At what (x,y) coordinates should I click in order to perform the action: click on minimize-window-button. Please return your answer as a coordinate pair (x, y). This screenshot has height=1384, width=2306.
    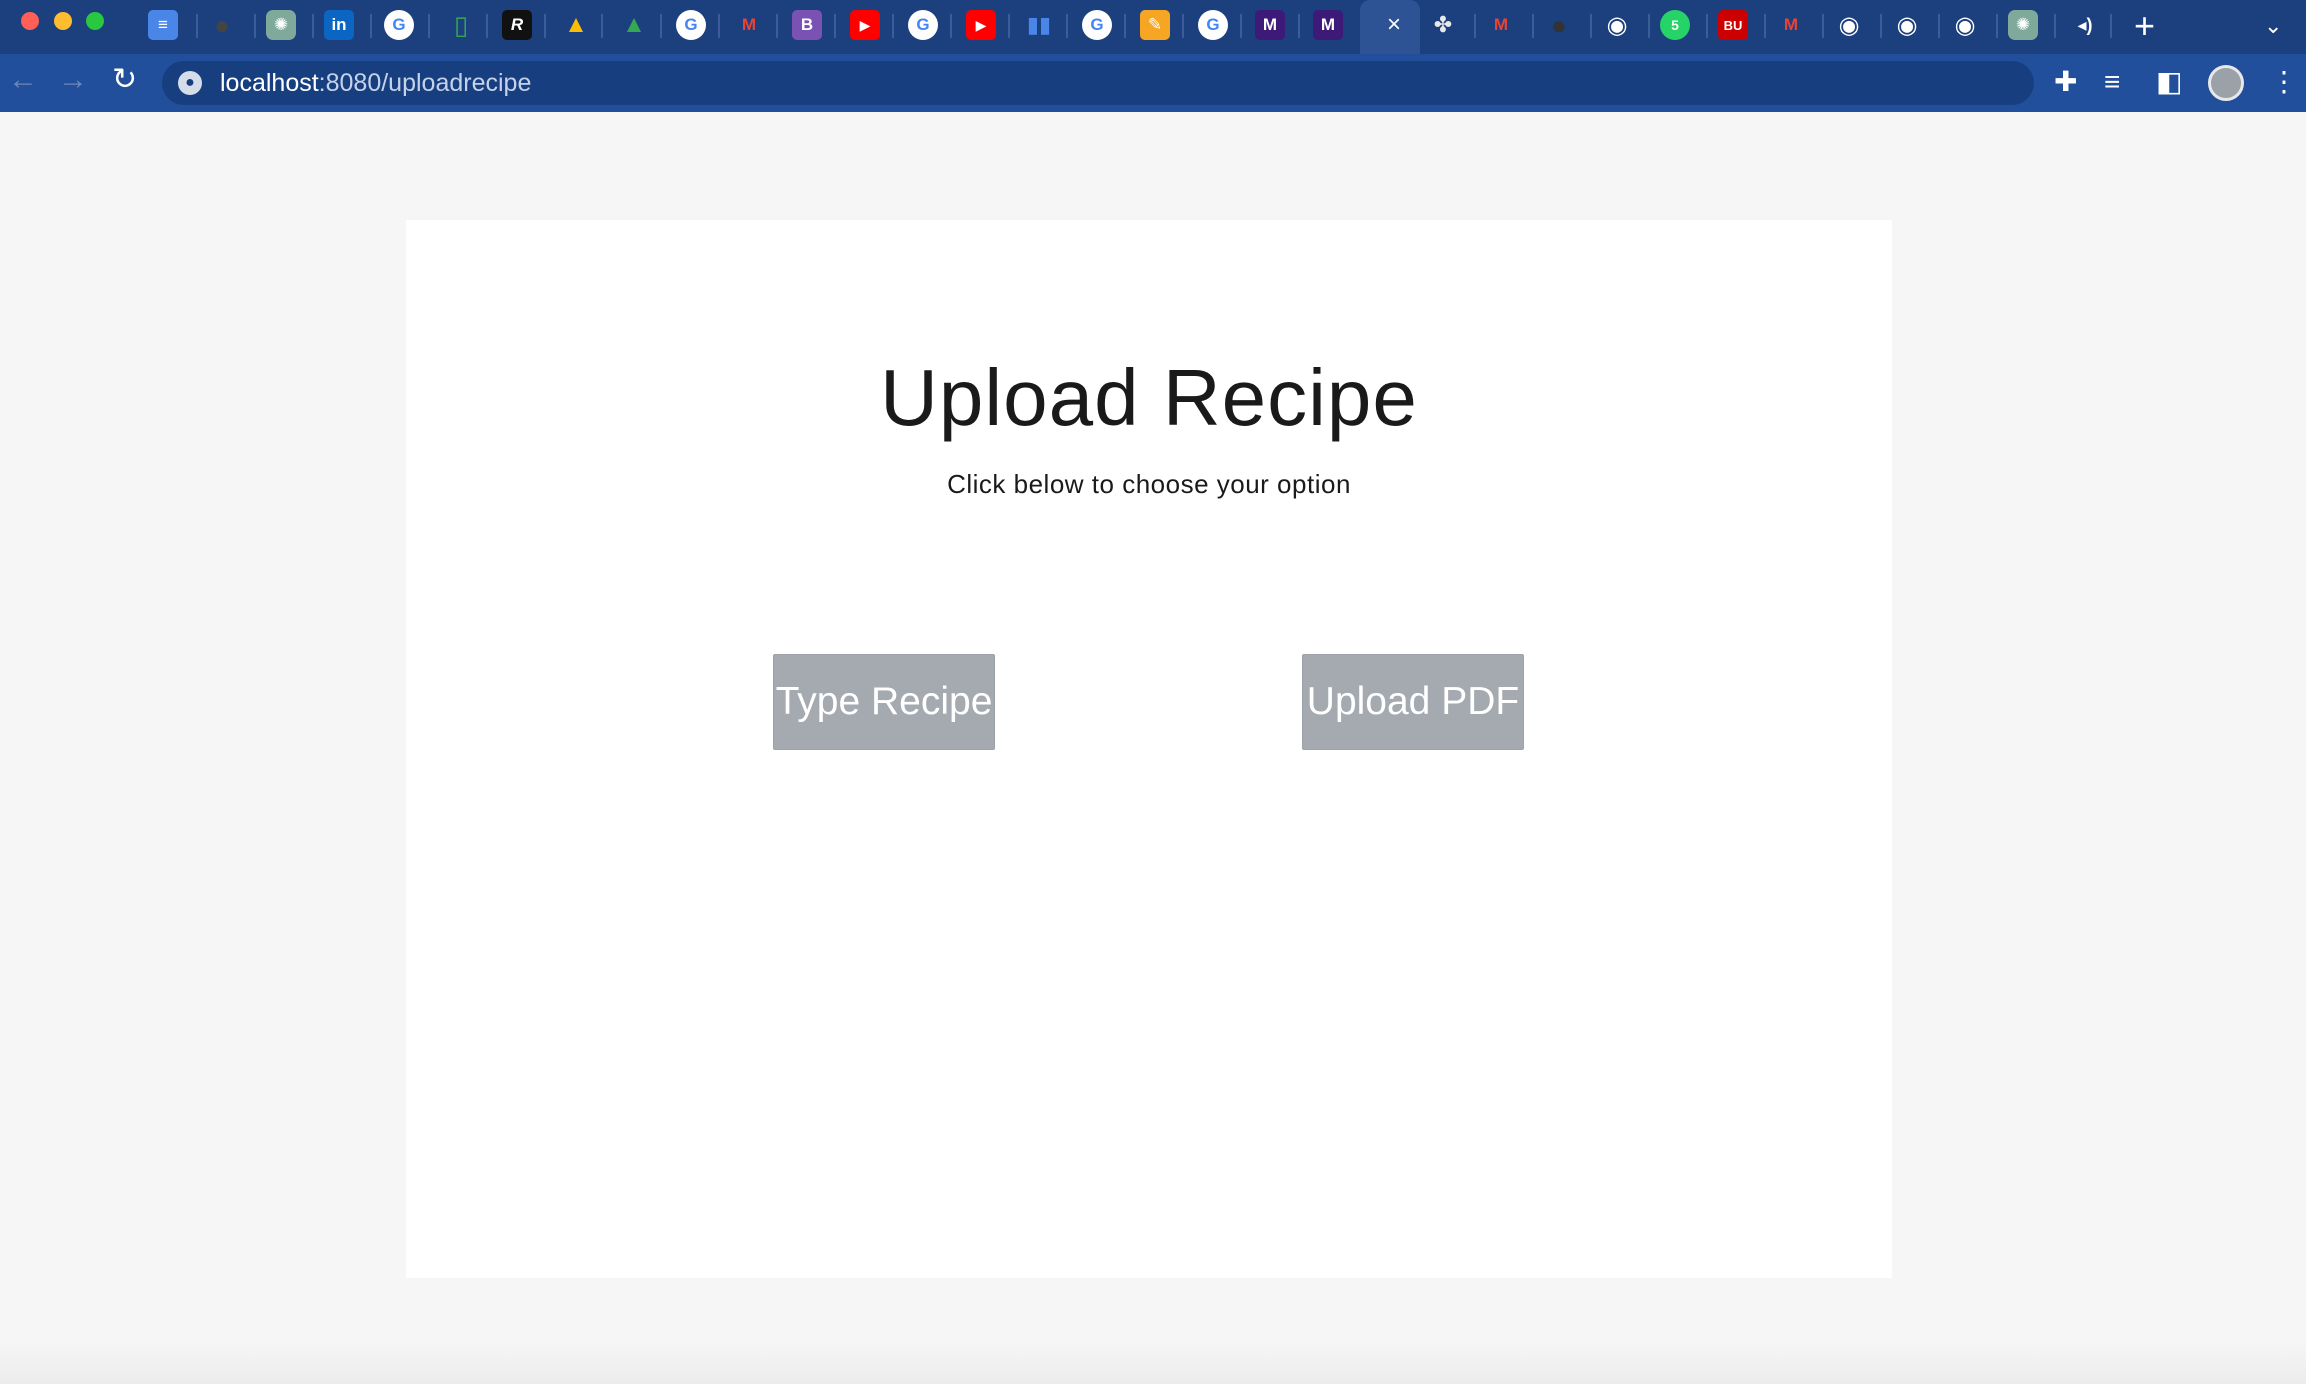
    Looking at the image, I should click on (63, 21).